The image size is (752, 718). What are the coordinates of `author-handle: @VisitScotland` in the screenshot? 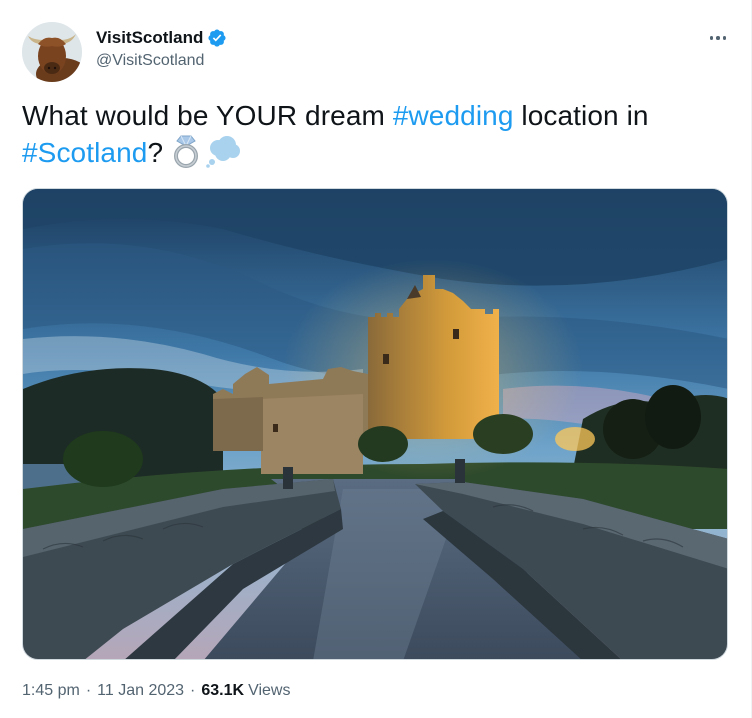 It's located at (161, 61).